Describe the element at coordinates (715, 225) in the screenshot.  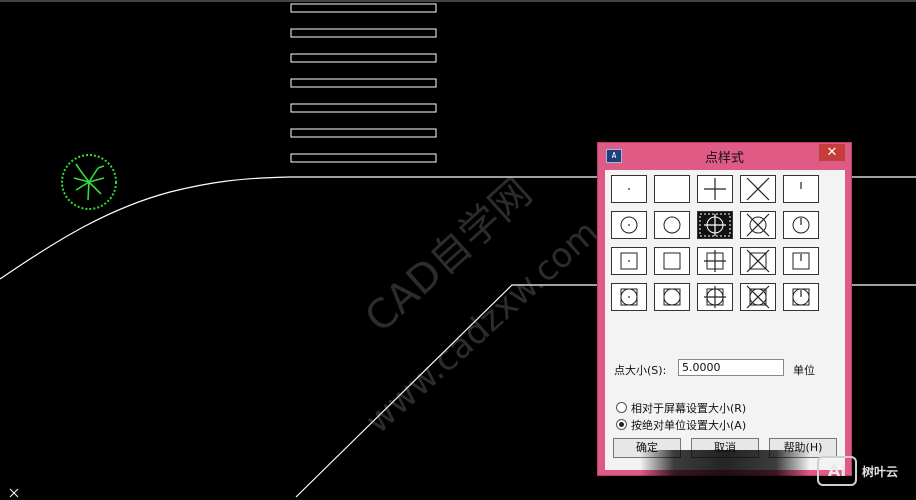
I see `point-style-circle-plus` at that location.